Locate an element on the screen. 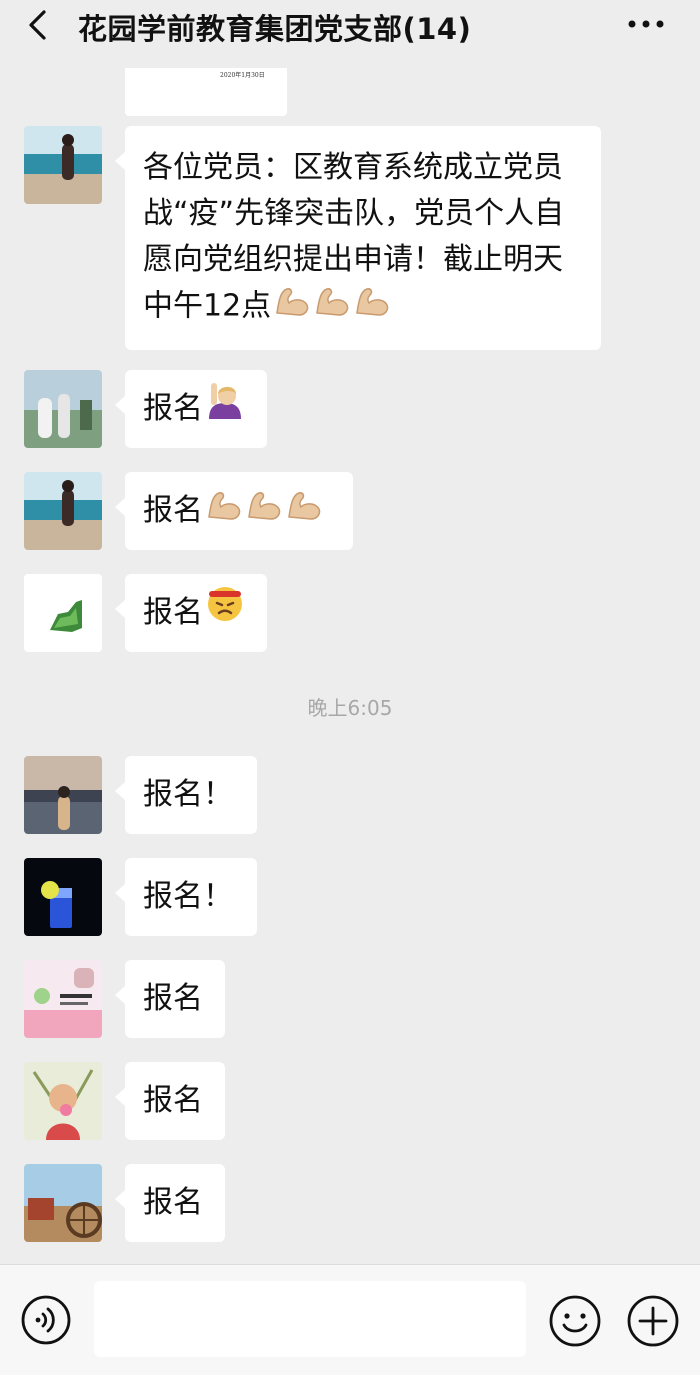 This screenshot has height=1375, width=700. chat-header: 花园学前教育集团党支部(14) is located at coordinates (350, 26).